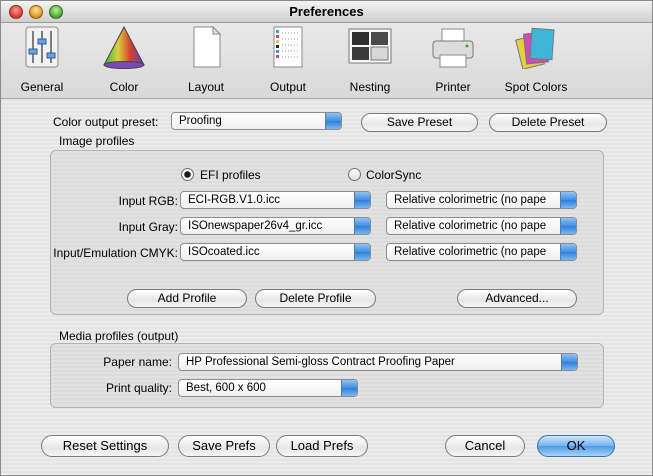 This screenshot has width=653, height=476. I want to click on input-rgb-intent-popup: Relative colorimetric (no pape, so click(481, 200).